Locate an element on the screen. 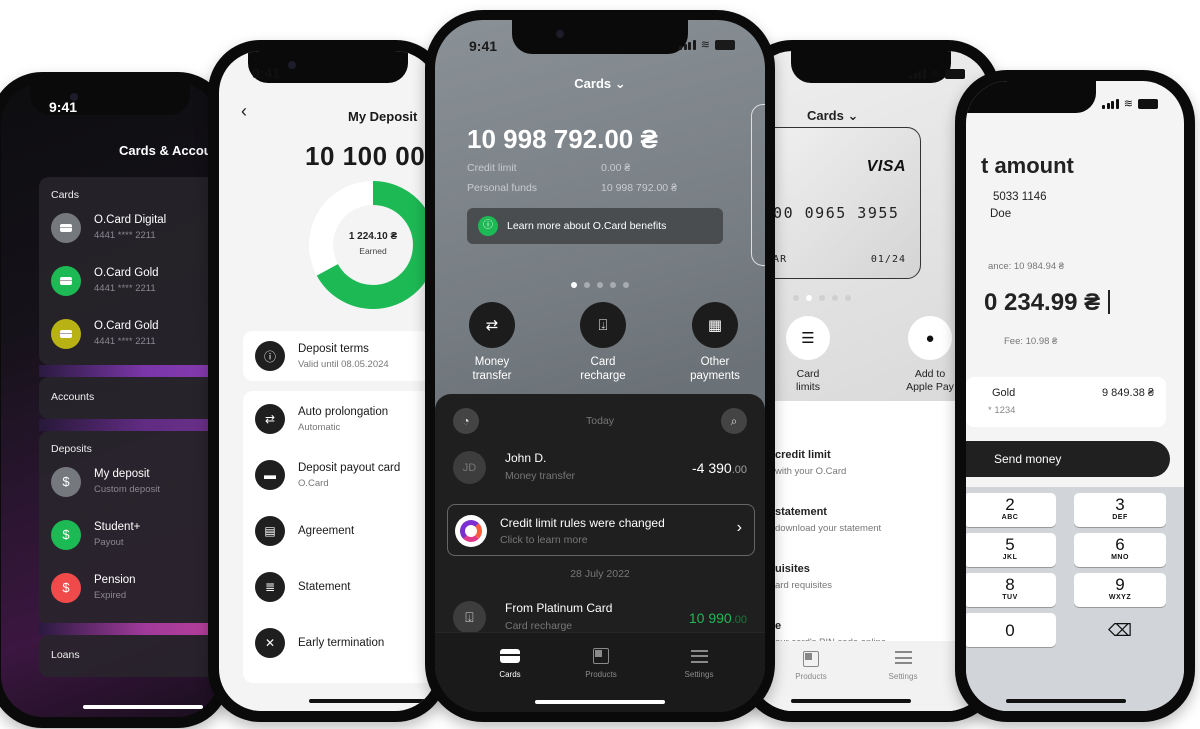 The width and height of the screenshot is (1200, 729). send-money-button: Send money is located at coordinates (1068, 459).